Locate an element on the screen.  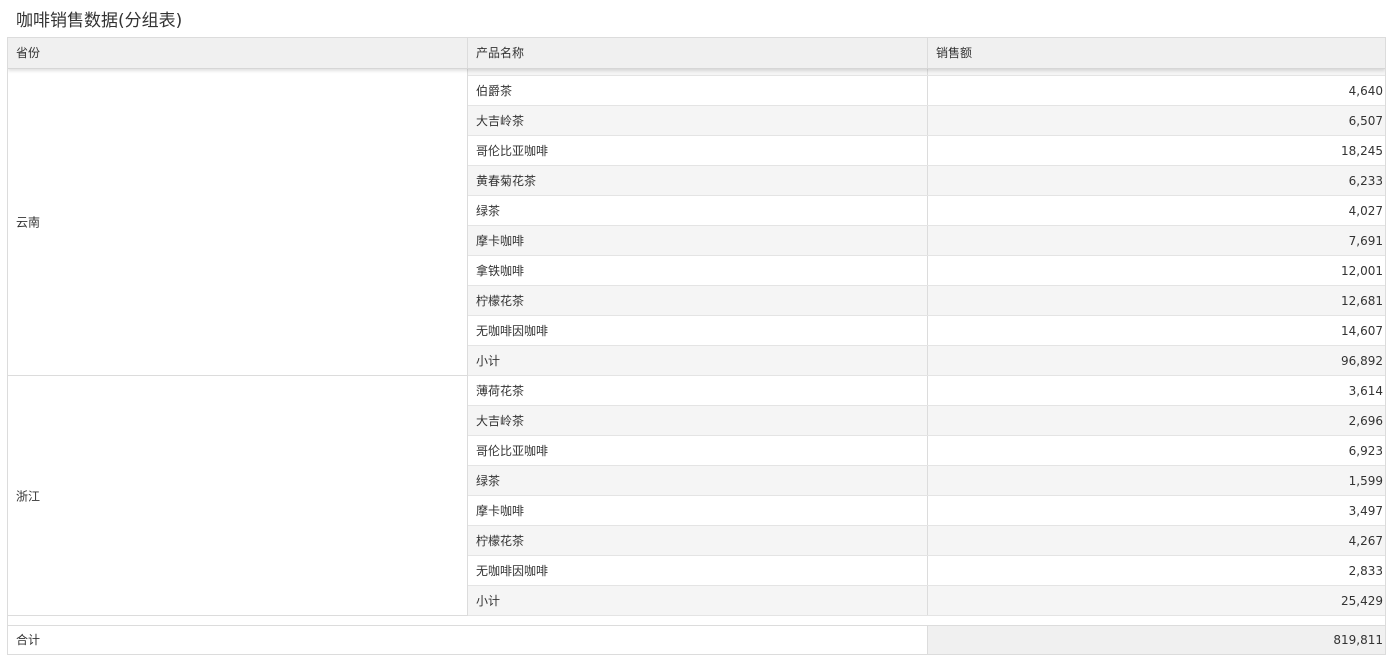
table-row: 无咖啡因咖啡 2,833 is located at coordinates (926, 571).